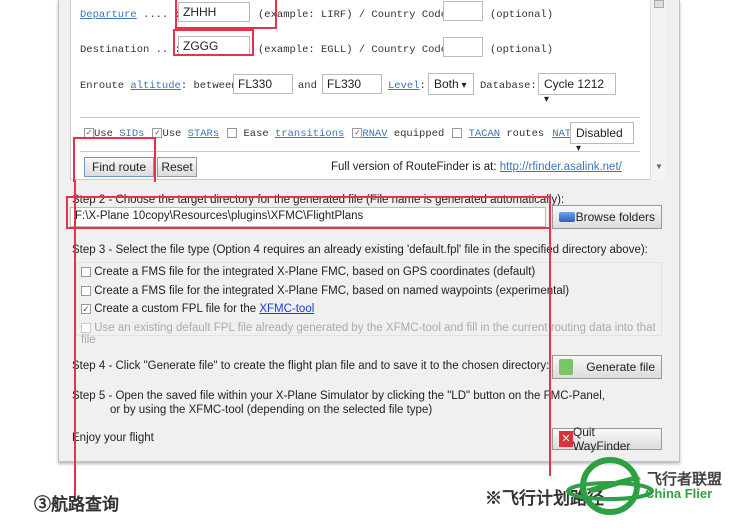  Describe the element at coordinates (307, 86) in the screenshot. I see `and-label: and` at that location.